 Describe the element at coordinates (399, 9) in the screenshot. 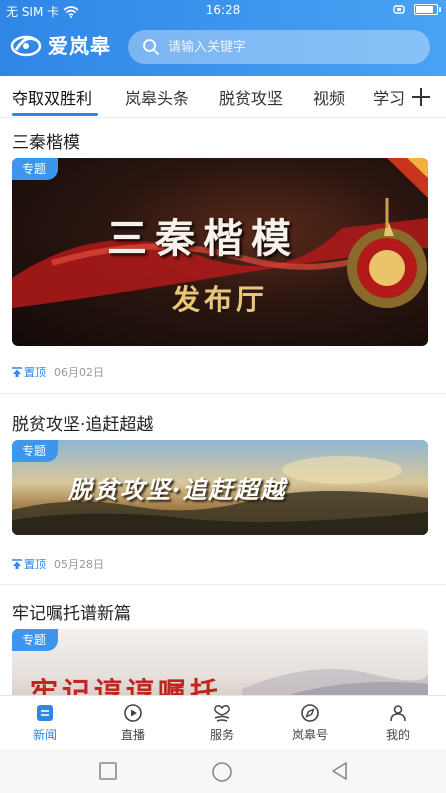

I see `rotation-lock-icon` at that location.